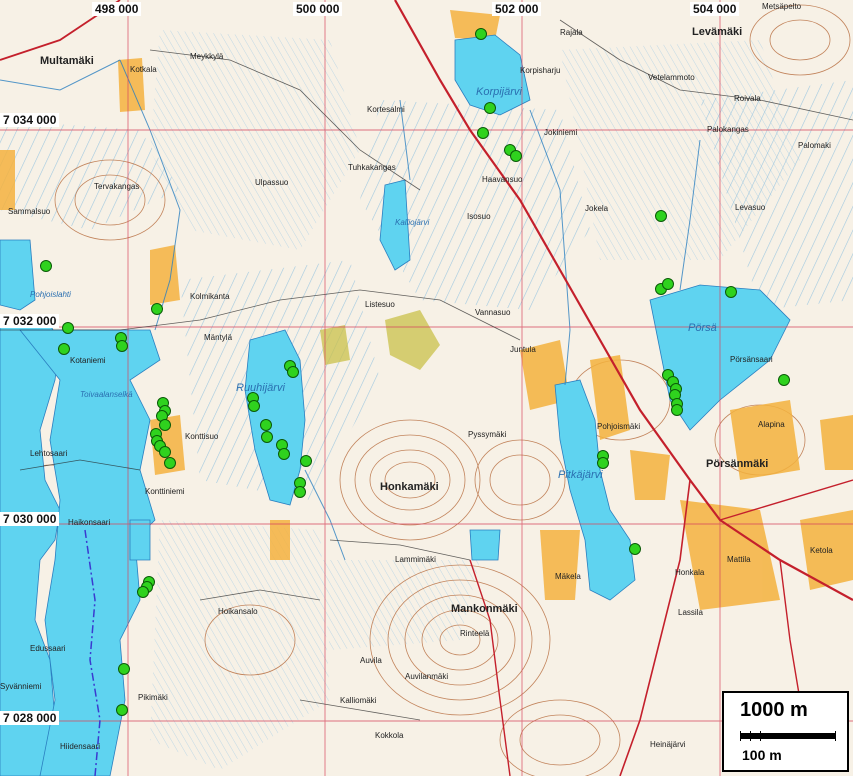 Image resolution: width=853 pixels, height=776 pixels. I want to click on place-label: Kortesalmi, so click(386, 109).